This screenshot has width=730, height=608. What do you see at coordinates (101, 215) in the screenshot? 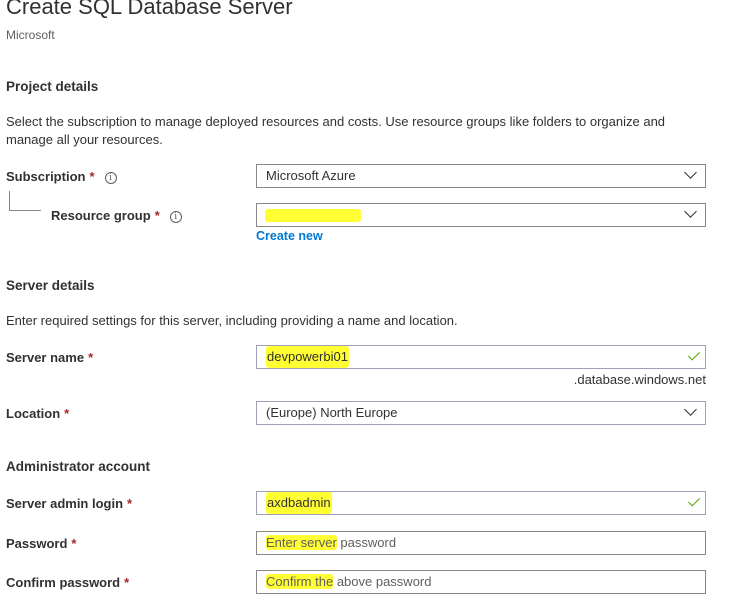
I see `resource-group-label-text: Resource group` at bounding box center [101, 215].